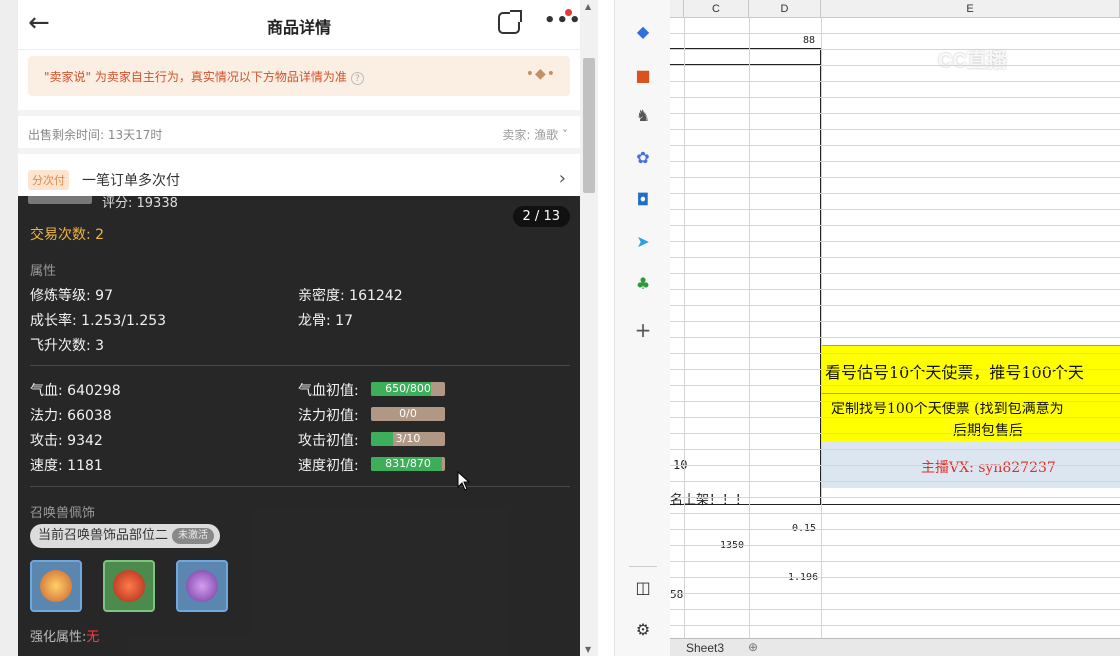 Image resolution: width=1120 pixels, height=656 pixels. I want to click on seller-notice-banner: "卖家说" 为卖家自主行为，真实情况以下方物品详情为准? •◆•, so click(299, 76).